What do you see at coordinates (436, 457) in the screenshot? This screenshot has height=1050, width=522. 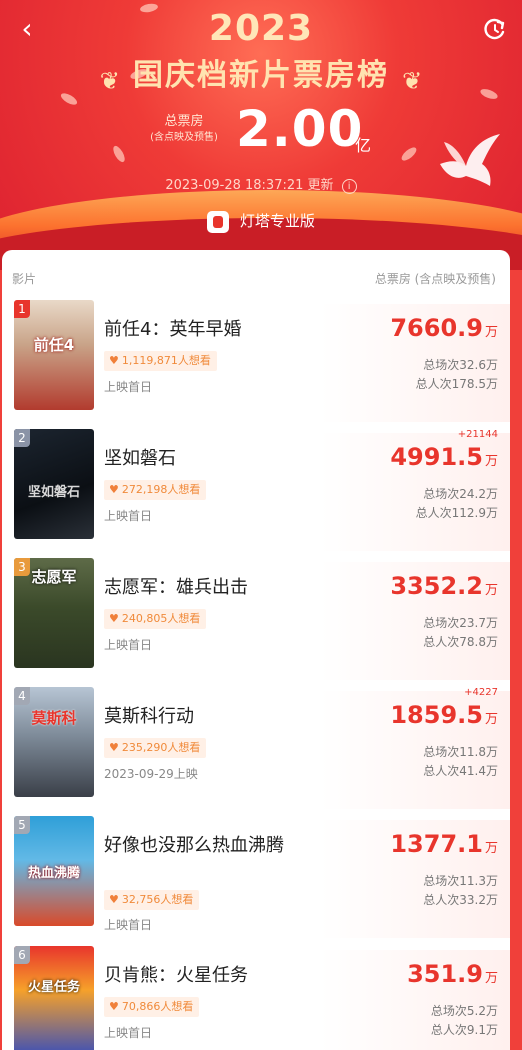 I see `box-value: 4991.5` at bounding box center [436, 457].